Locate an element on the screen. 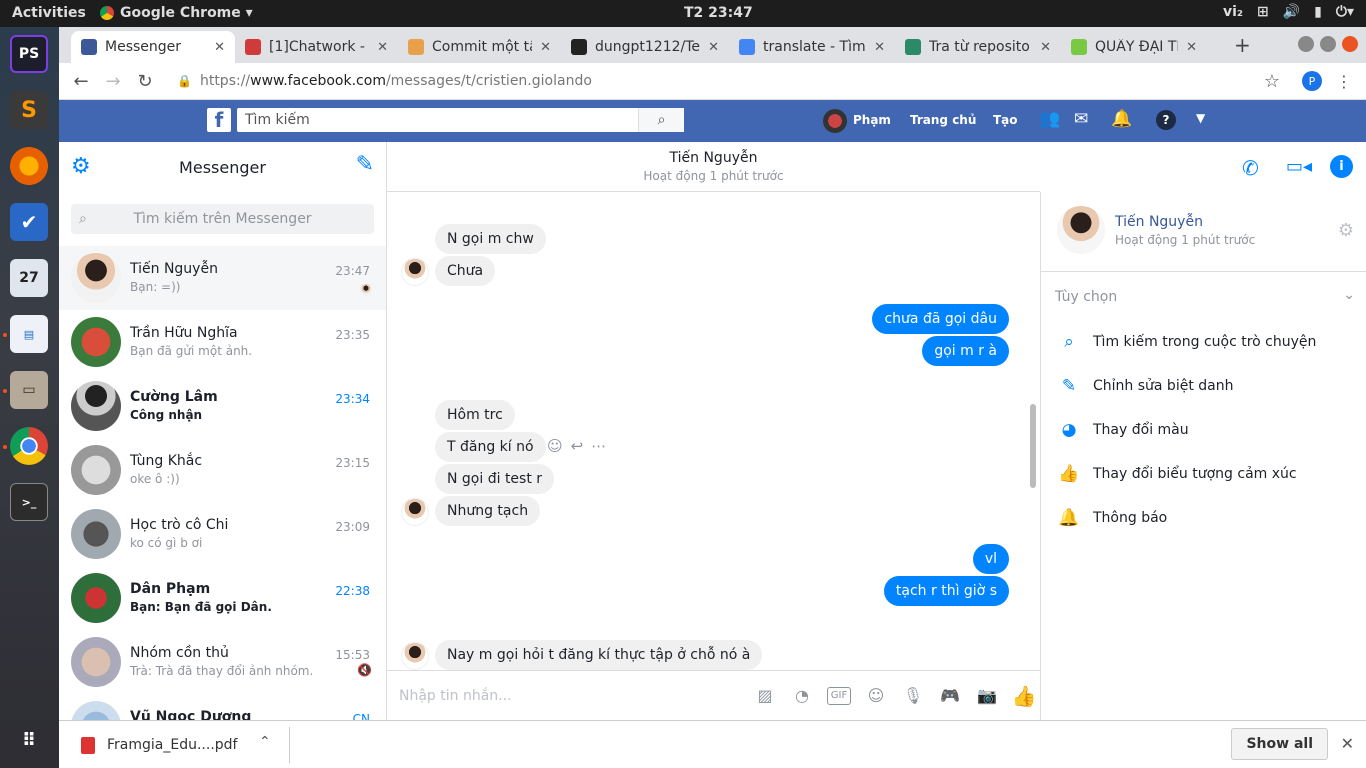 This screenshot has width=1366, height=768. more-icon: ⋯ is located at coordinates (598, 446).